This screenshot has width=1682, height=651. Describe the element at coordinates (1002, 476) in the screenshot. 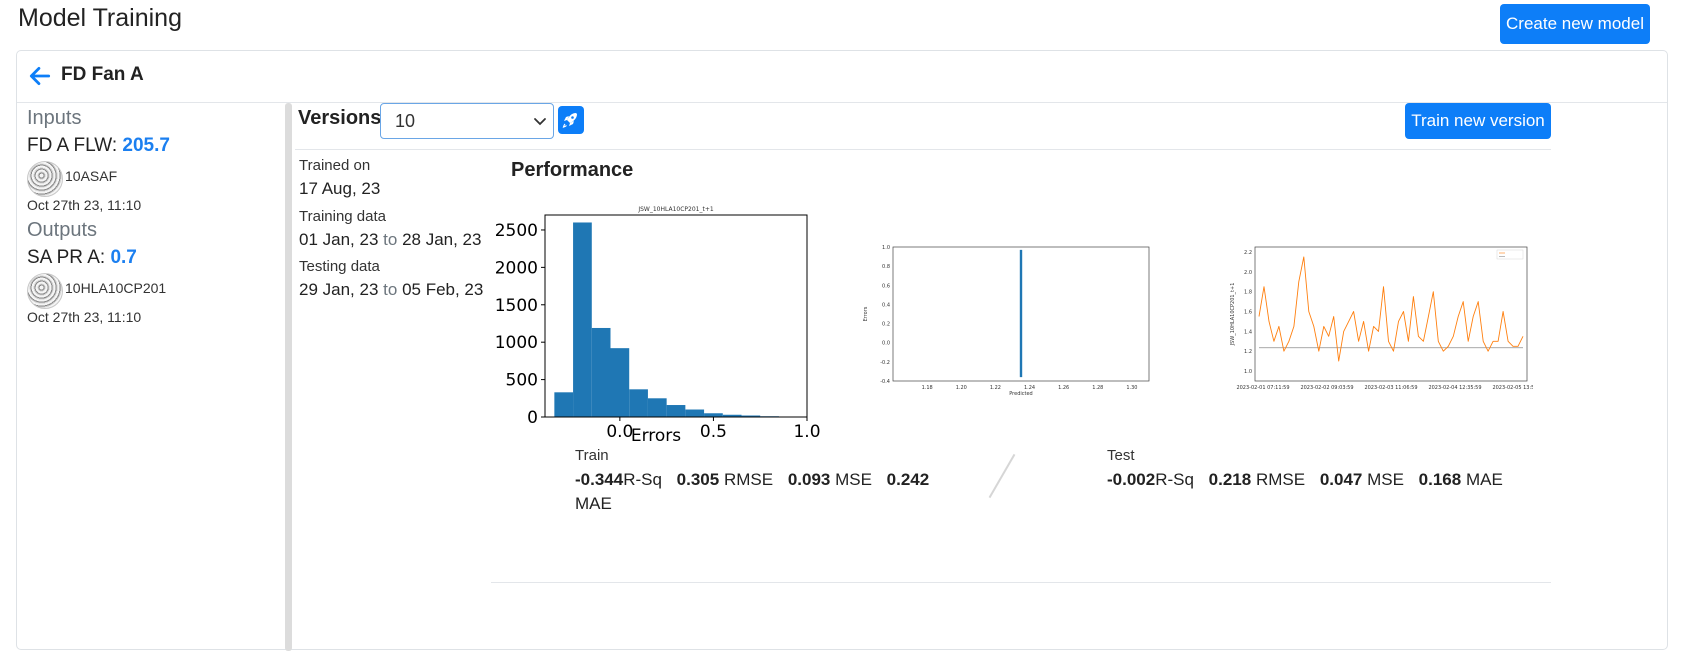

I see `metrics-separator` at that location.